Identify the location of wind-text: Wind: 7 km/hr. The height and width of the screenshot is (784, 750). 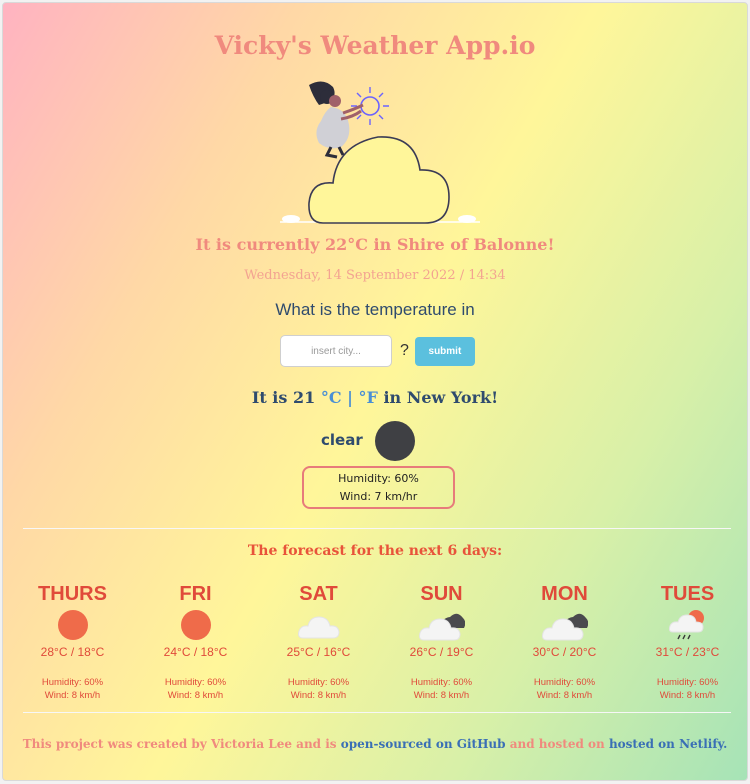
(378, 496).